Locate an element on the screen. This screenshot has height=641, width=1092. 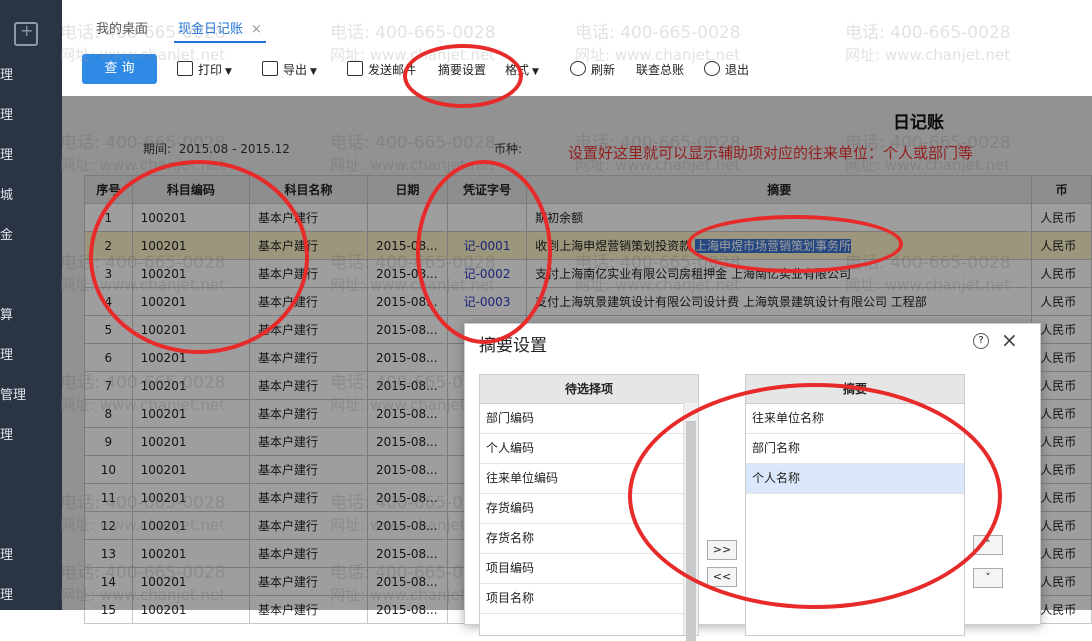
column-header: 科目名称 is located at coordinates (308, 189).